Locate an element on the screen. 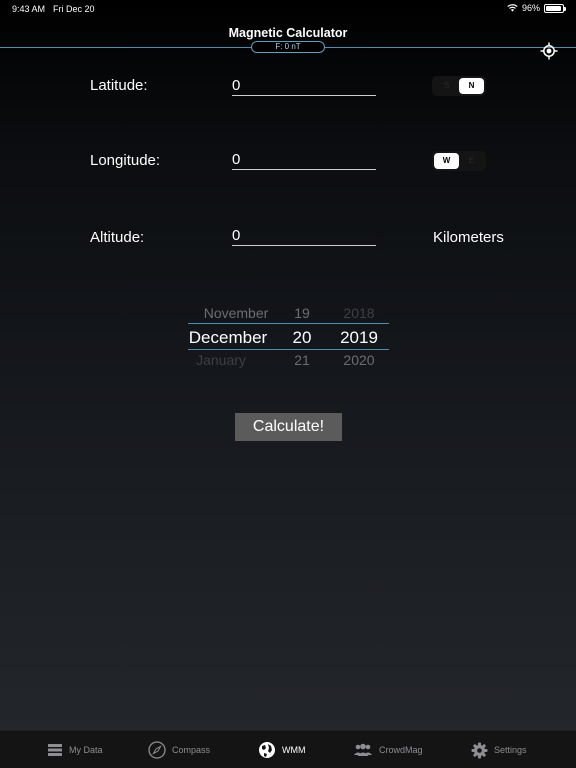  tab-wmm: WMM is located at coordinates (282, 750).